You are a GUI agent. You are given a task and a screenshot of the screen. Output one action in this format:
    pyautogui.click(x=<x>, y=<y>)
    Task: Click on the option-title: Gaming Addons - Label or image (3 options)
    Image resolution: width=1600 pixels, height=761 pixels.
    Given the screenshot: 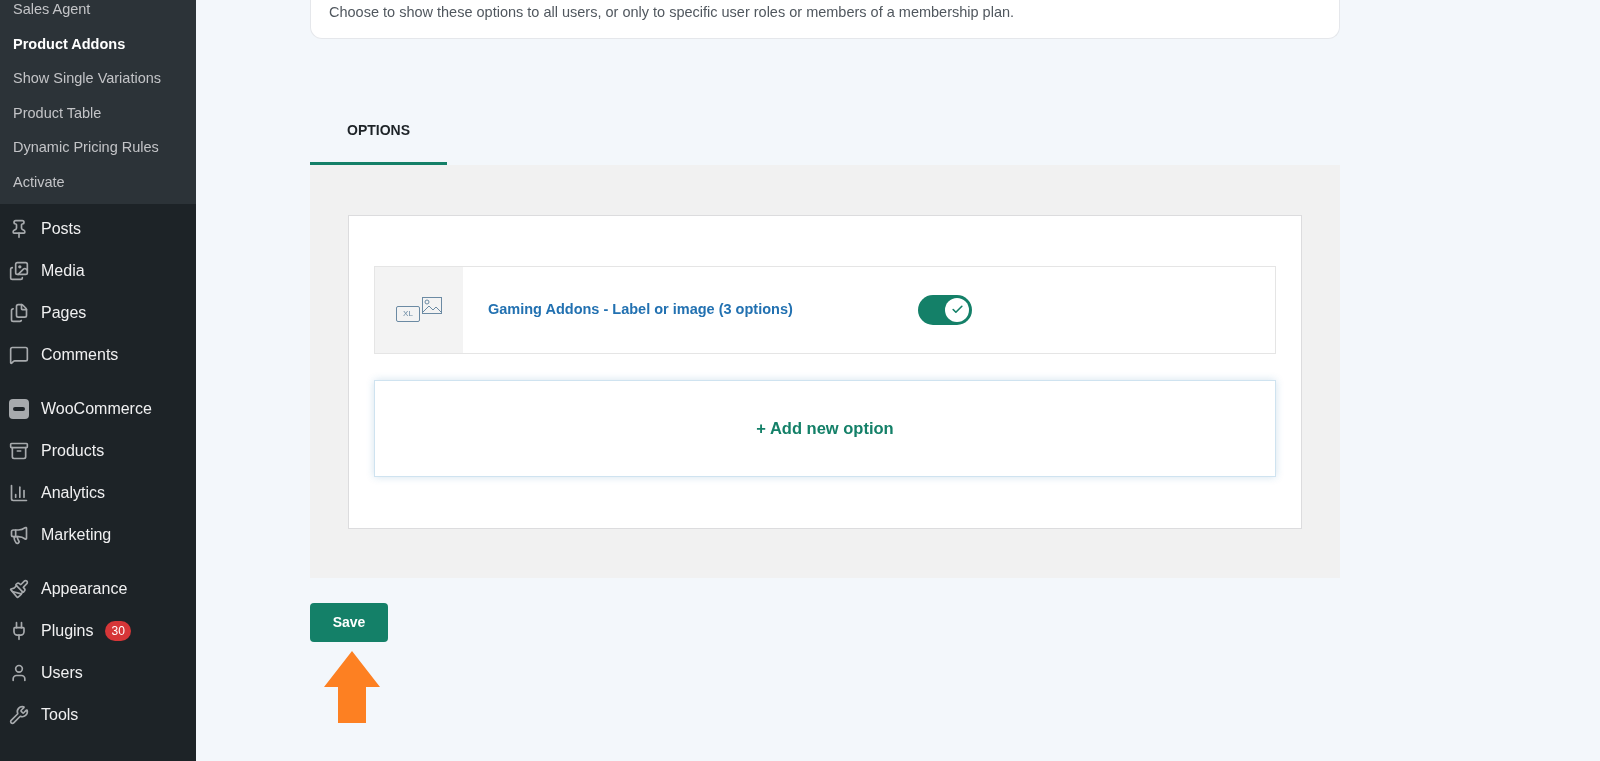 What is the action you would take?
    pyautogui.click(x=703, y=309)
    